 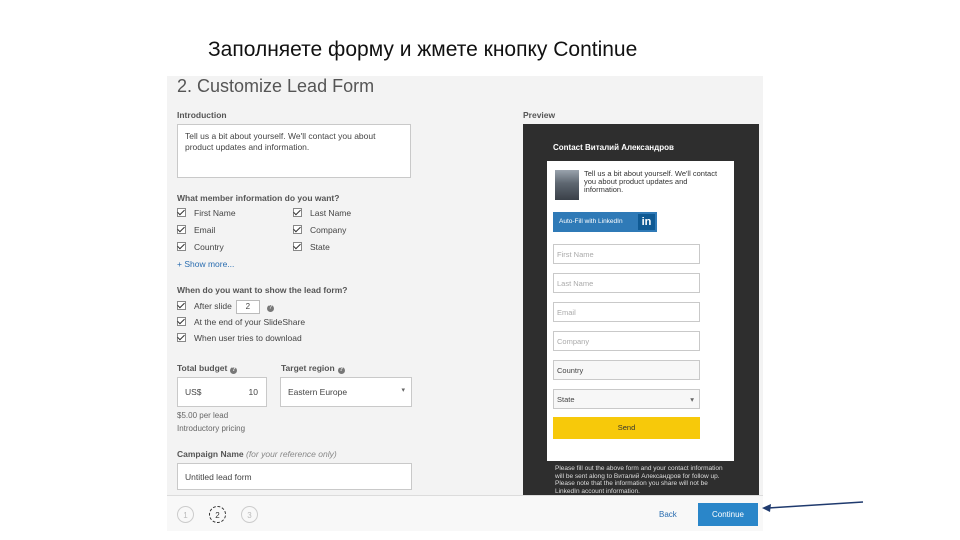 What do you see at coordinates (217, 514) in the screenshot?
I see `step-2: 2` at bounding box center [217, 514].